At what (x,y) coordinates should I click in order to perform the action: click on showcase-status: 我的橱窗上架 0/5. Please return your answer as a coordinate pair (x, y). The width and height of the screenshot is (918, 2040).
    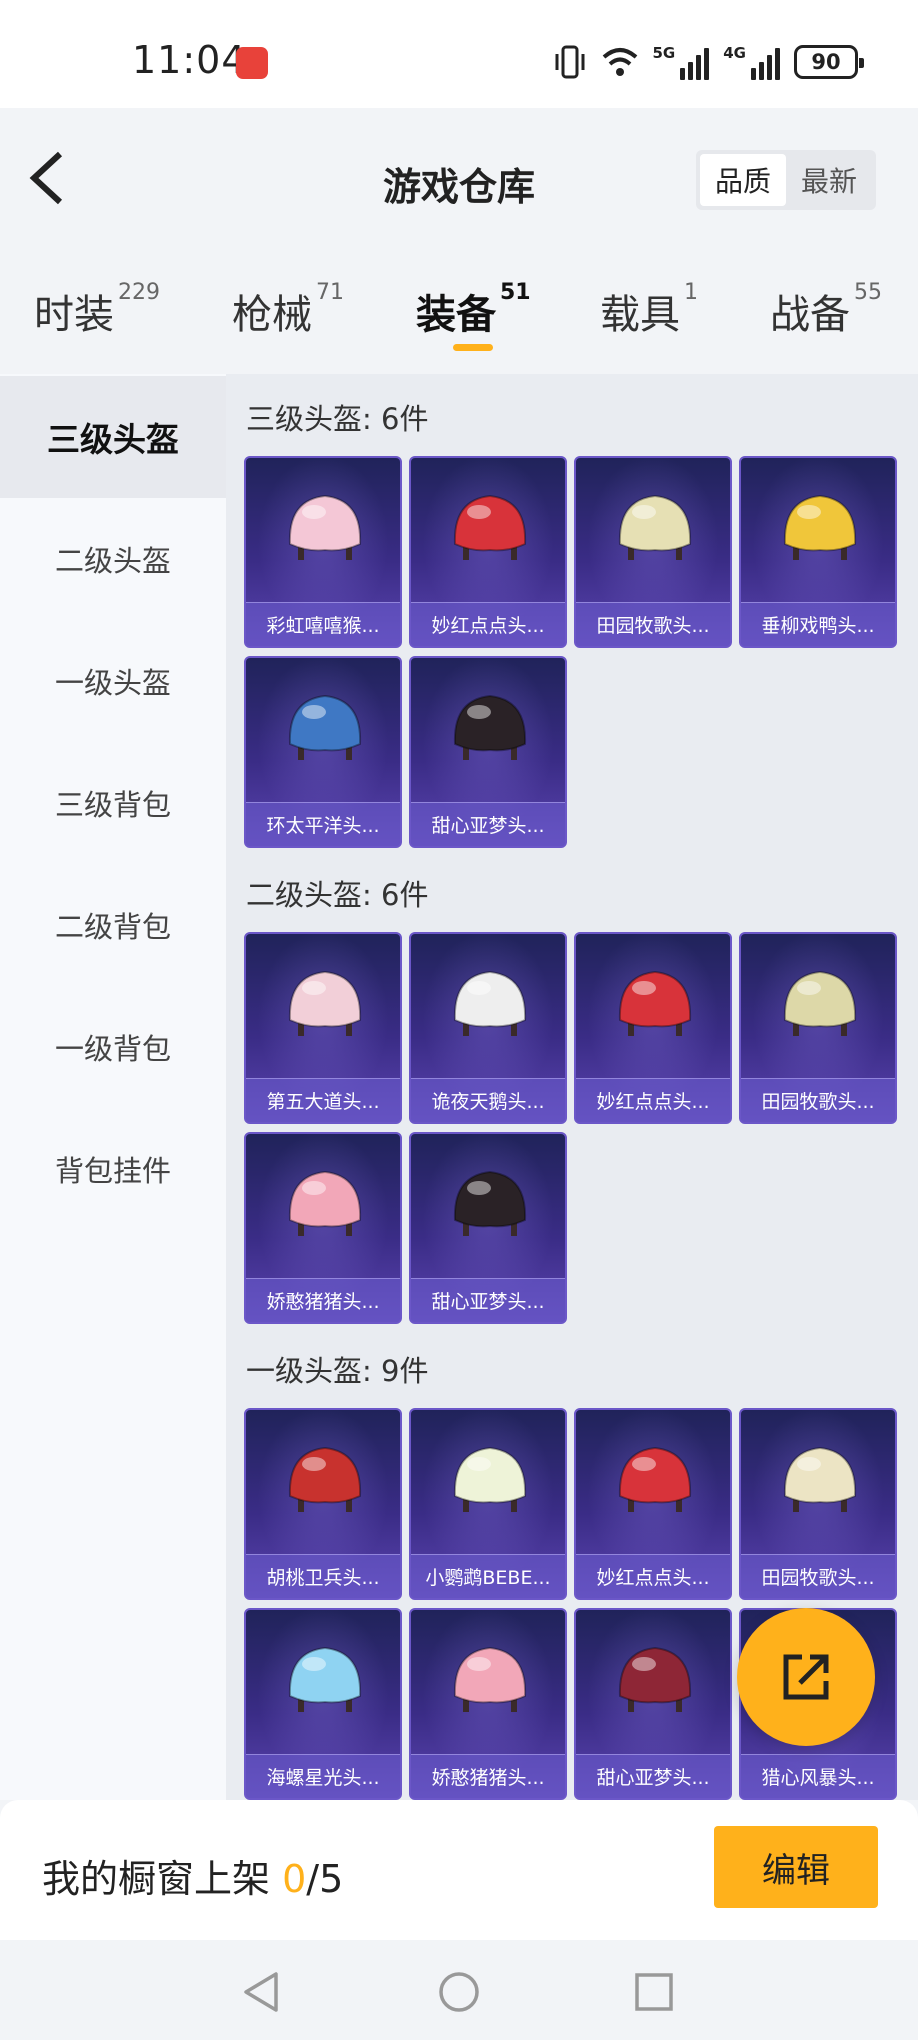
    Looking at the image, I should click on (193, 1879).